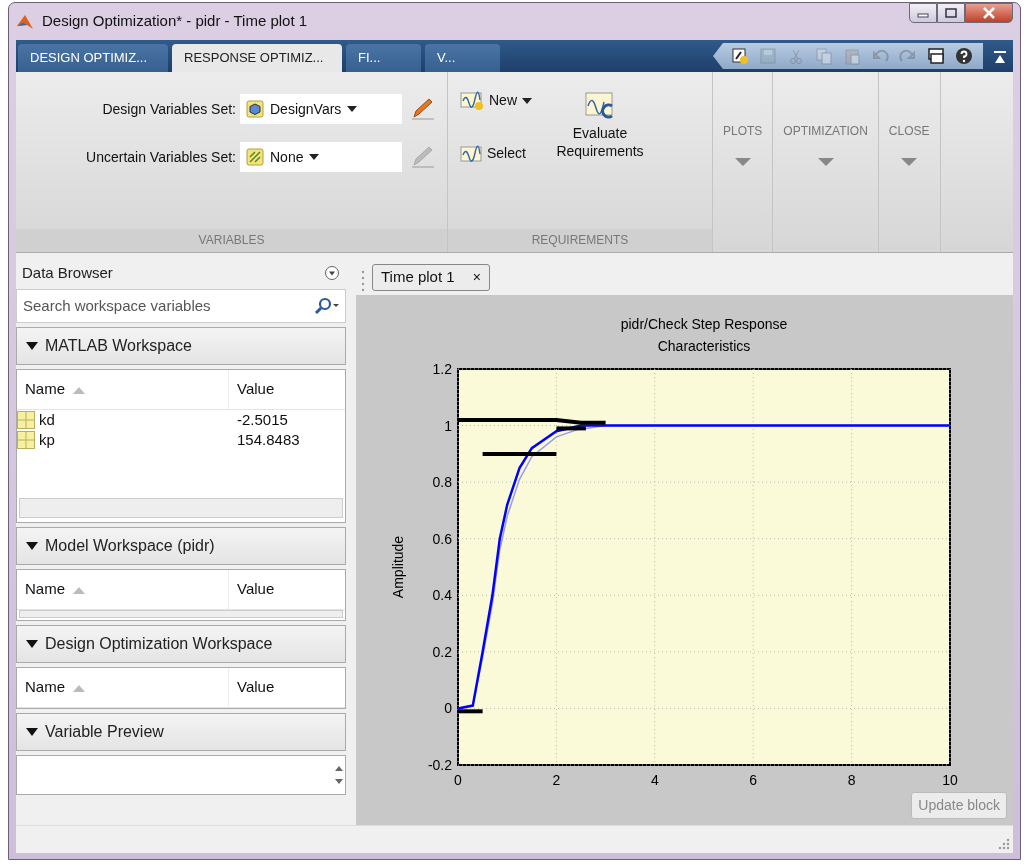 The image size is (1029, 865). I want to click on table-cell-text: kd, so click(47, 419).